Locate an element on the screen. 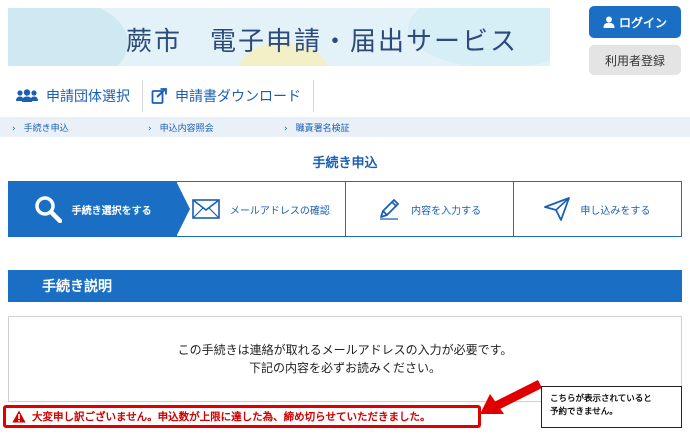 The height and width of the screenshot is (437, 690). annotation-text: 予約できません。 is located at coordinates (584, 412).